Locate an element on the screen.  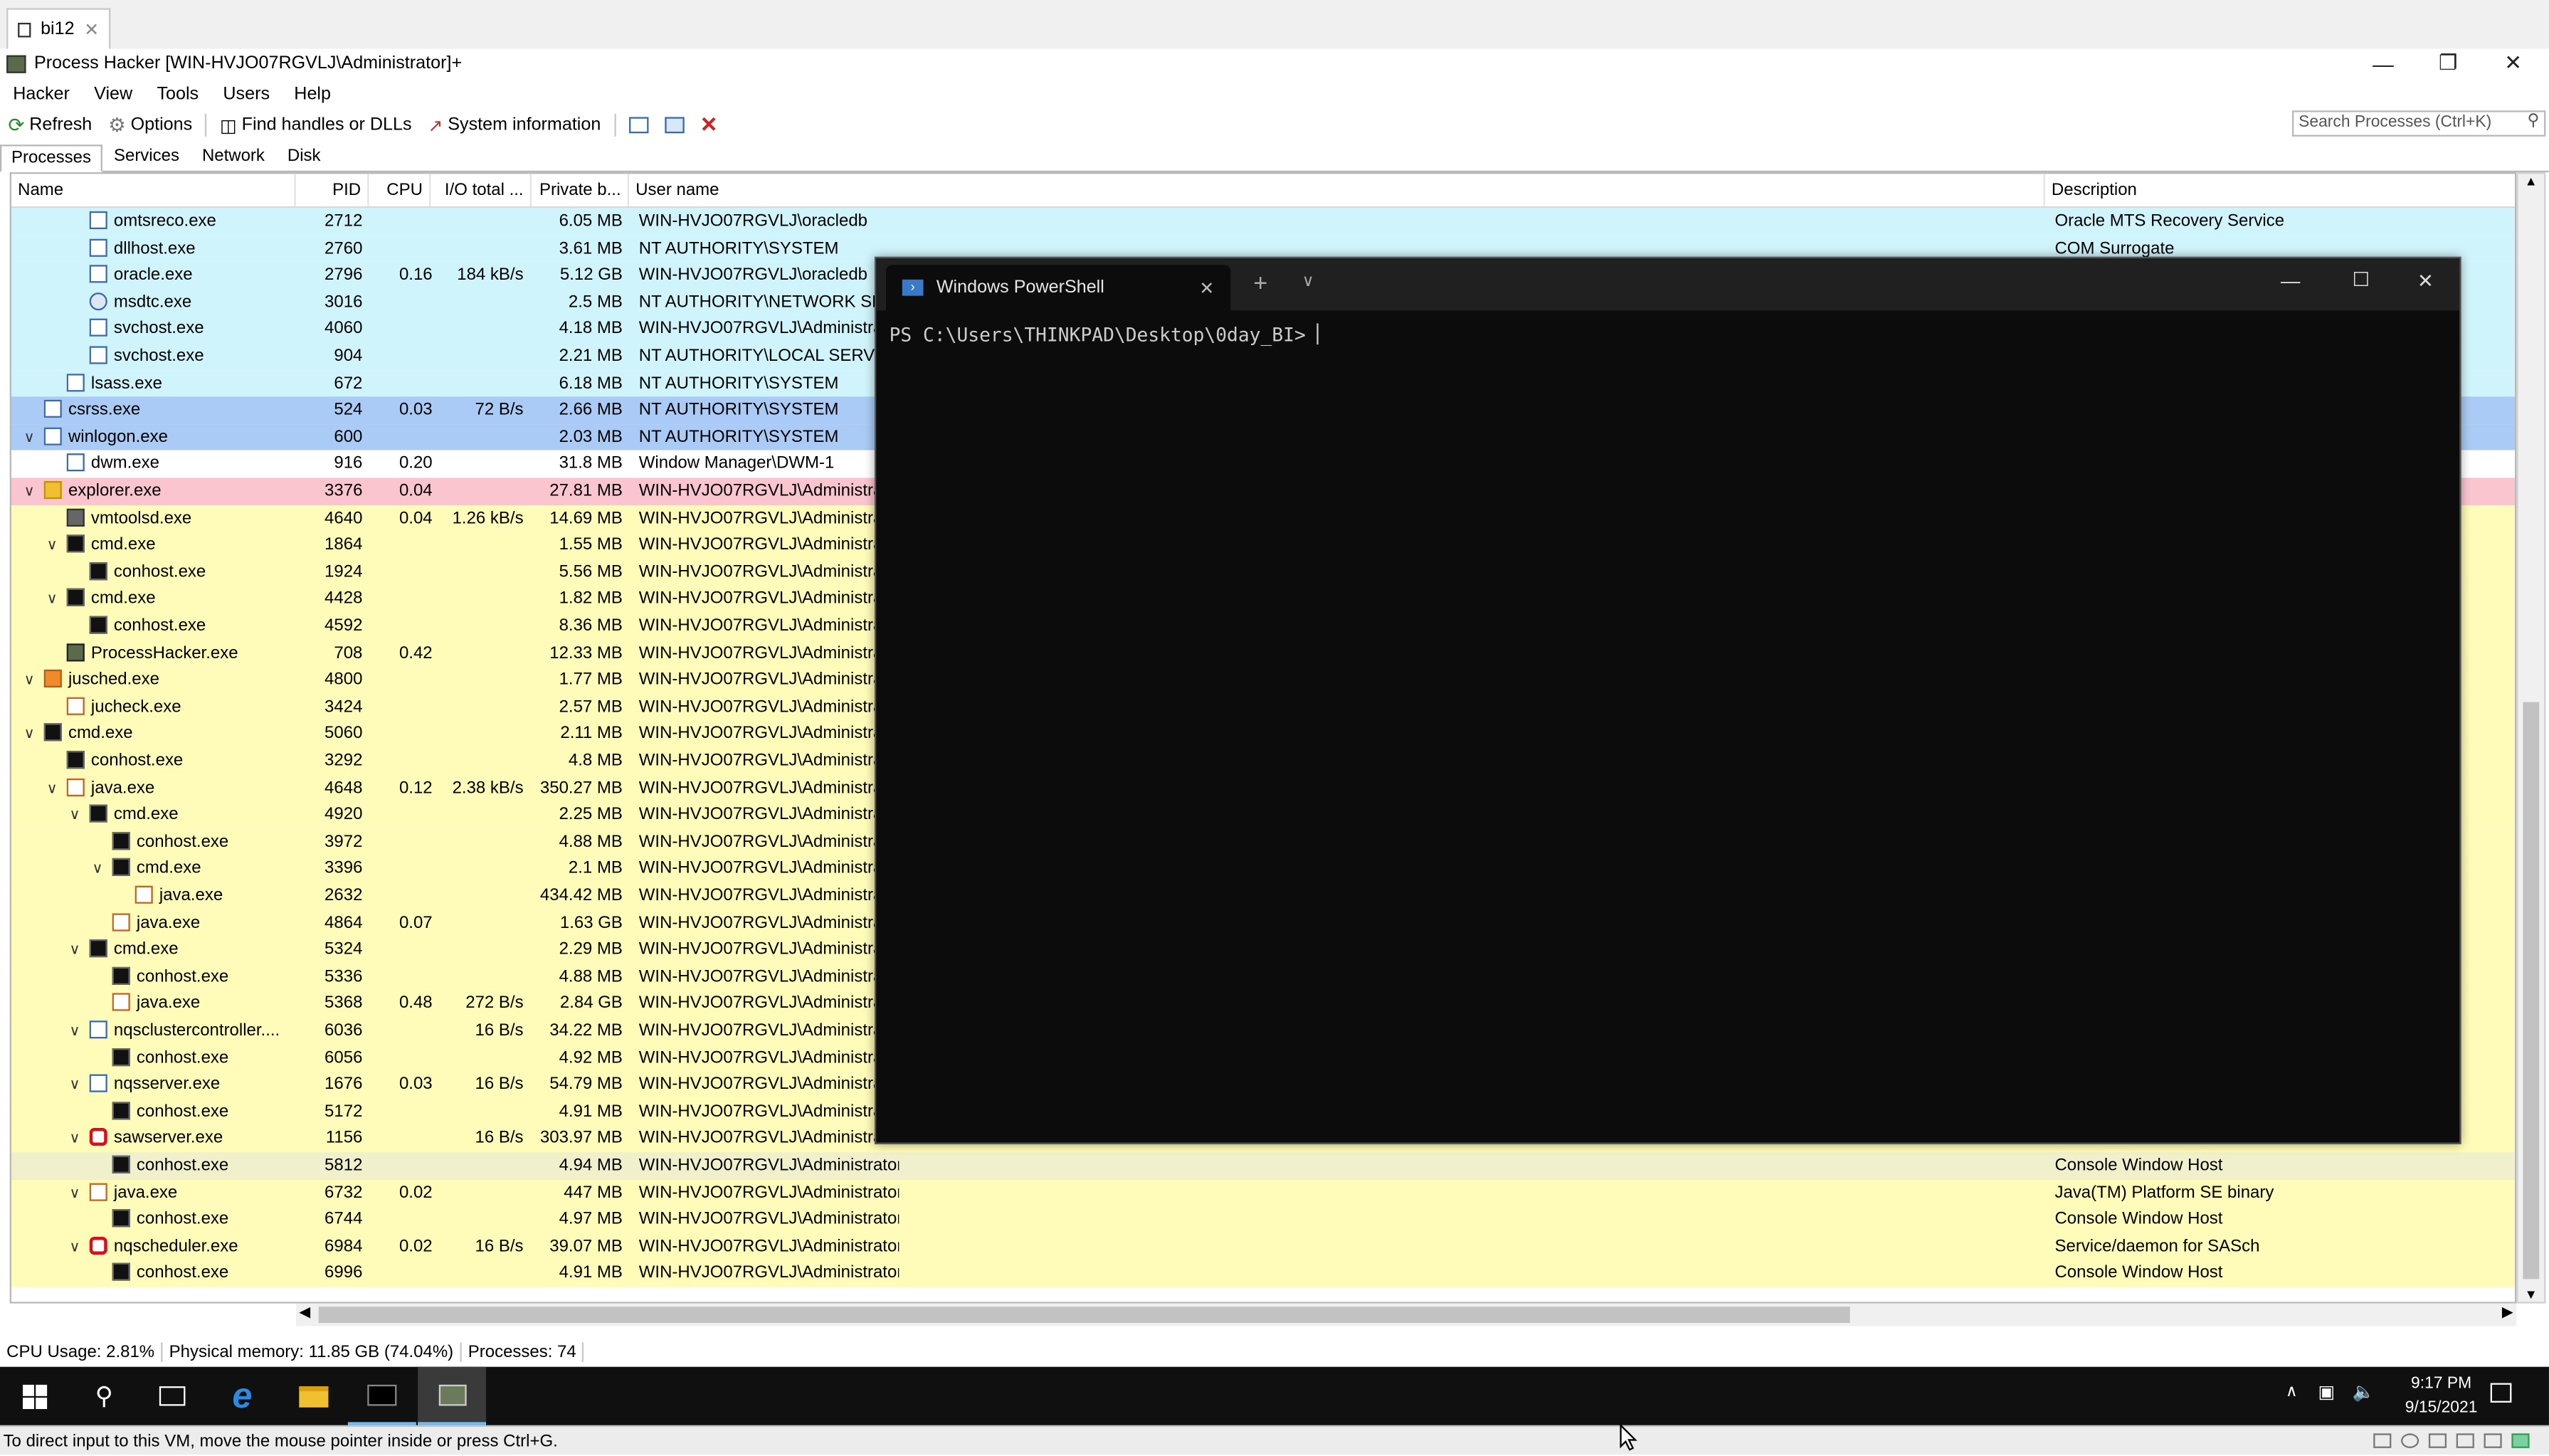
tab-services: Services is located at coordinates (146, 157).